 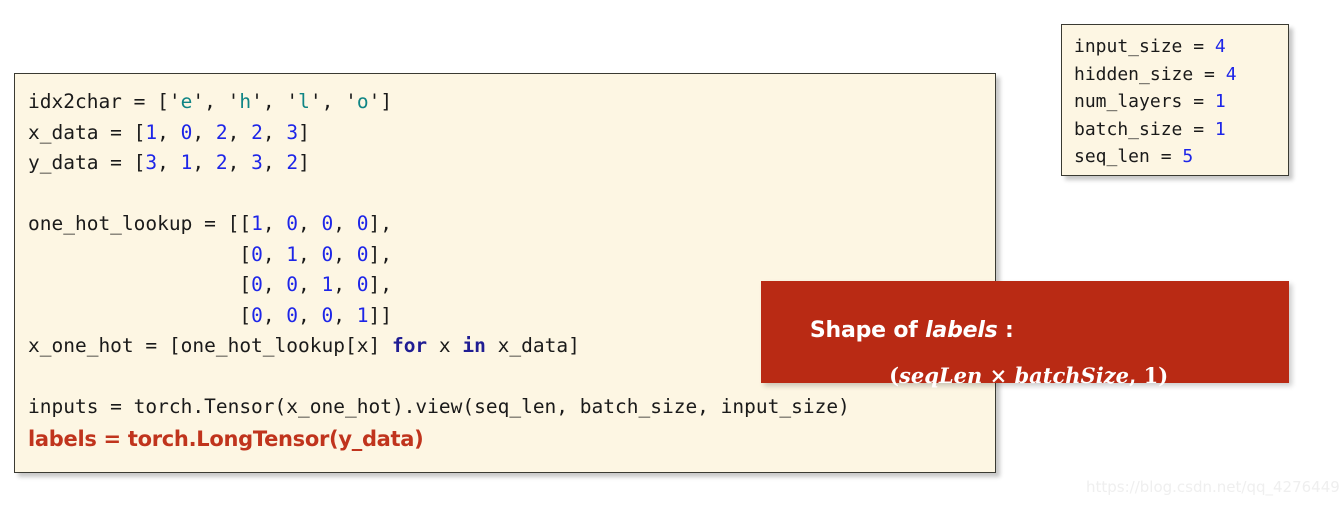 What do you see at coordinates (304, 101) in the screenshot?
I see `code-token: l` at bounding box center [304, 101].